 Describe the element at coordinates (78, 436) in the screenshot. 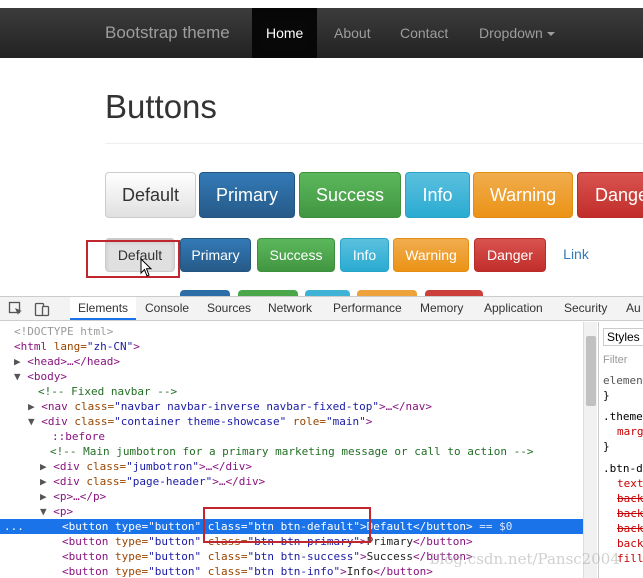

I see `dom-line: ::before` at that location.